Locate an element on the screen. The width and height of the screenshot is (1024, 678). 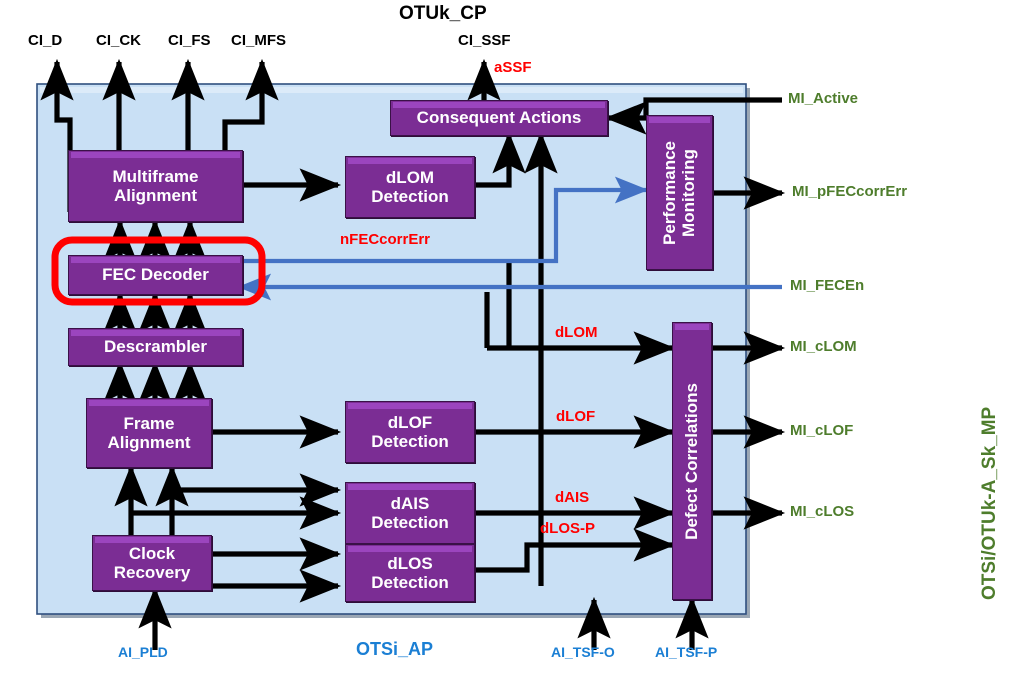
label-ci-fs: CI_FS is located at coordinates (189, 40).